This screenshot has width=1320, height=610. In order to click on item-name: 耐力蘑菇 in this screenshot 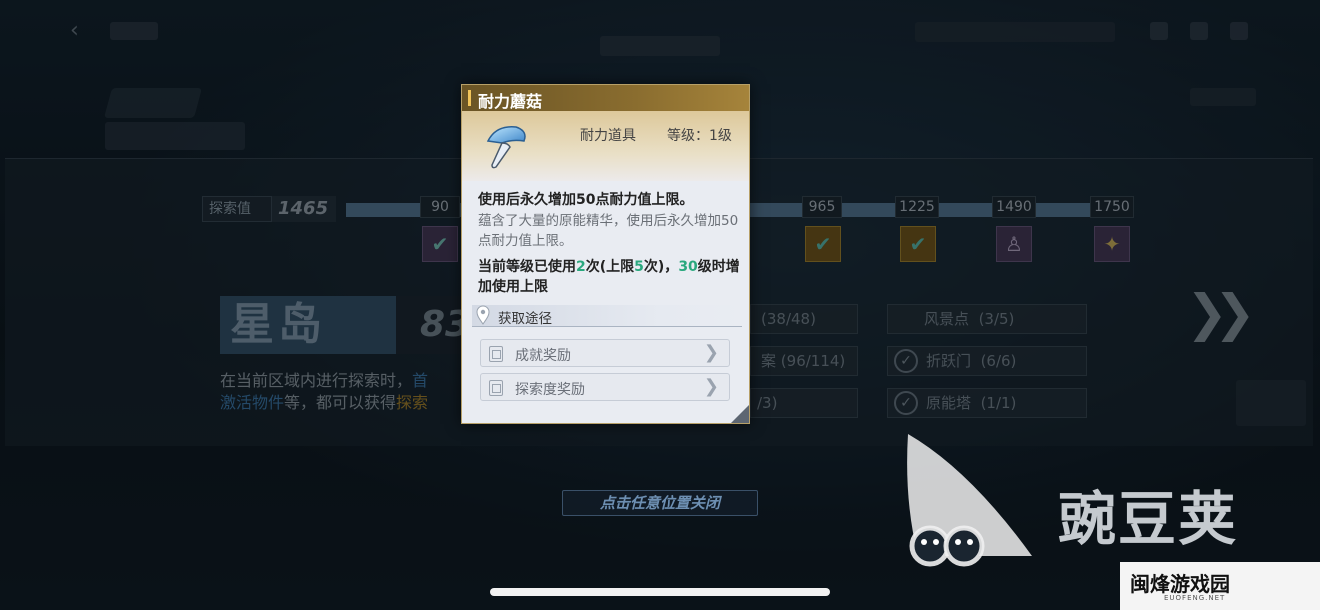, I will do `click(510, 101)`.